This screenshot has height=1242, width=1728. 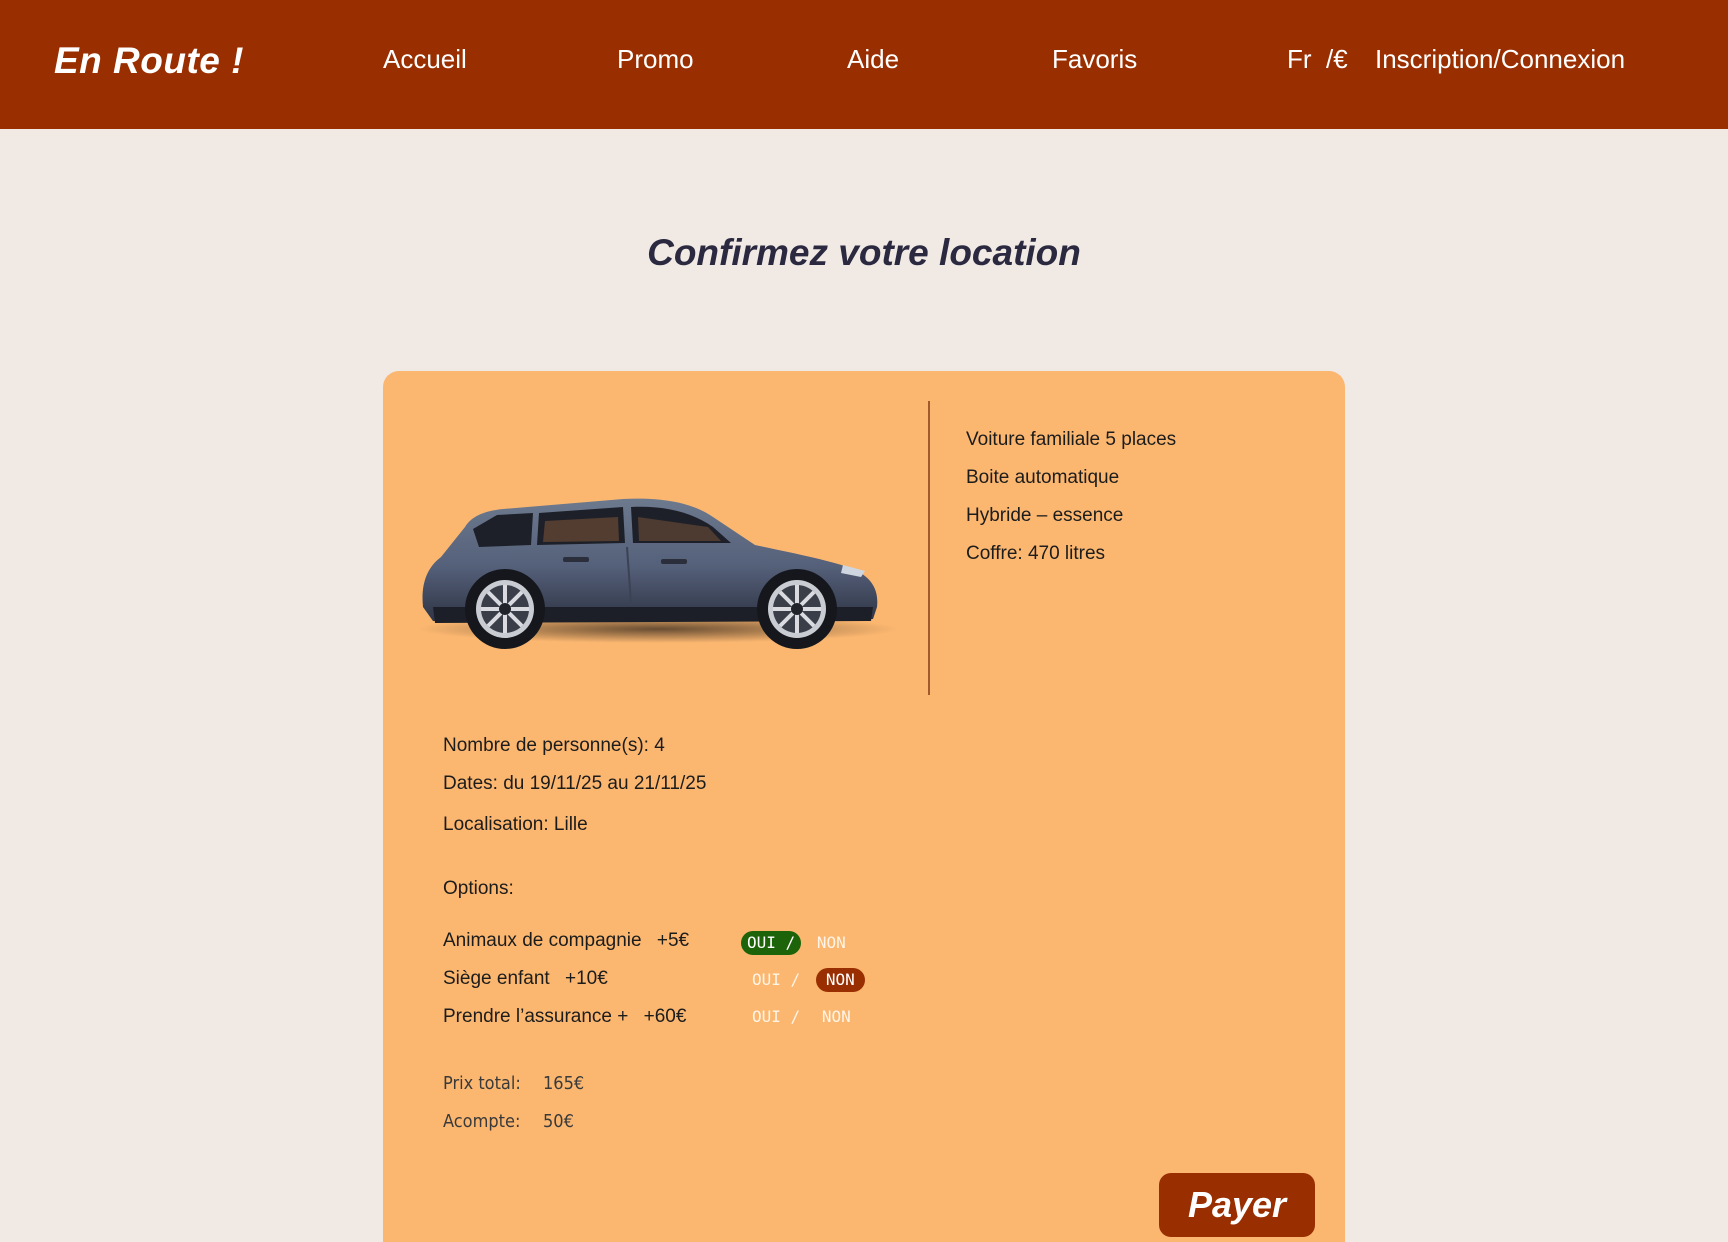 What do you see at coordinates (1045, 515) in the screenshot?
I see `spec-fuel: Hybride – essence` at bounding box center [1045, 515].